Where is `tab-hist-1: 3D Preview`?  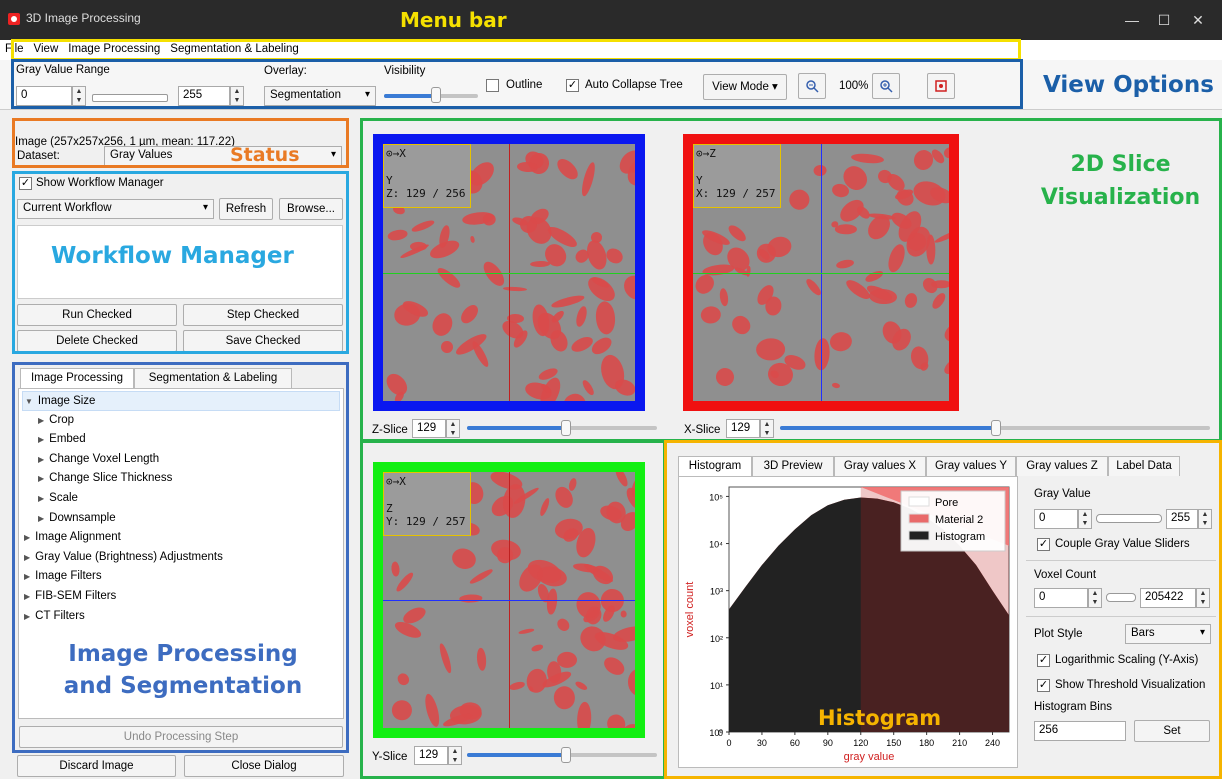
tab-hist-1: 3D Preview is located at coordinates (793, 466).